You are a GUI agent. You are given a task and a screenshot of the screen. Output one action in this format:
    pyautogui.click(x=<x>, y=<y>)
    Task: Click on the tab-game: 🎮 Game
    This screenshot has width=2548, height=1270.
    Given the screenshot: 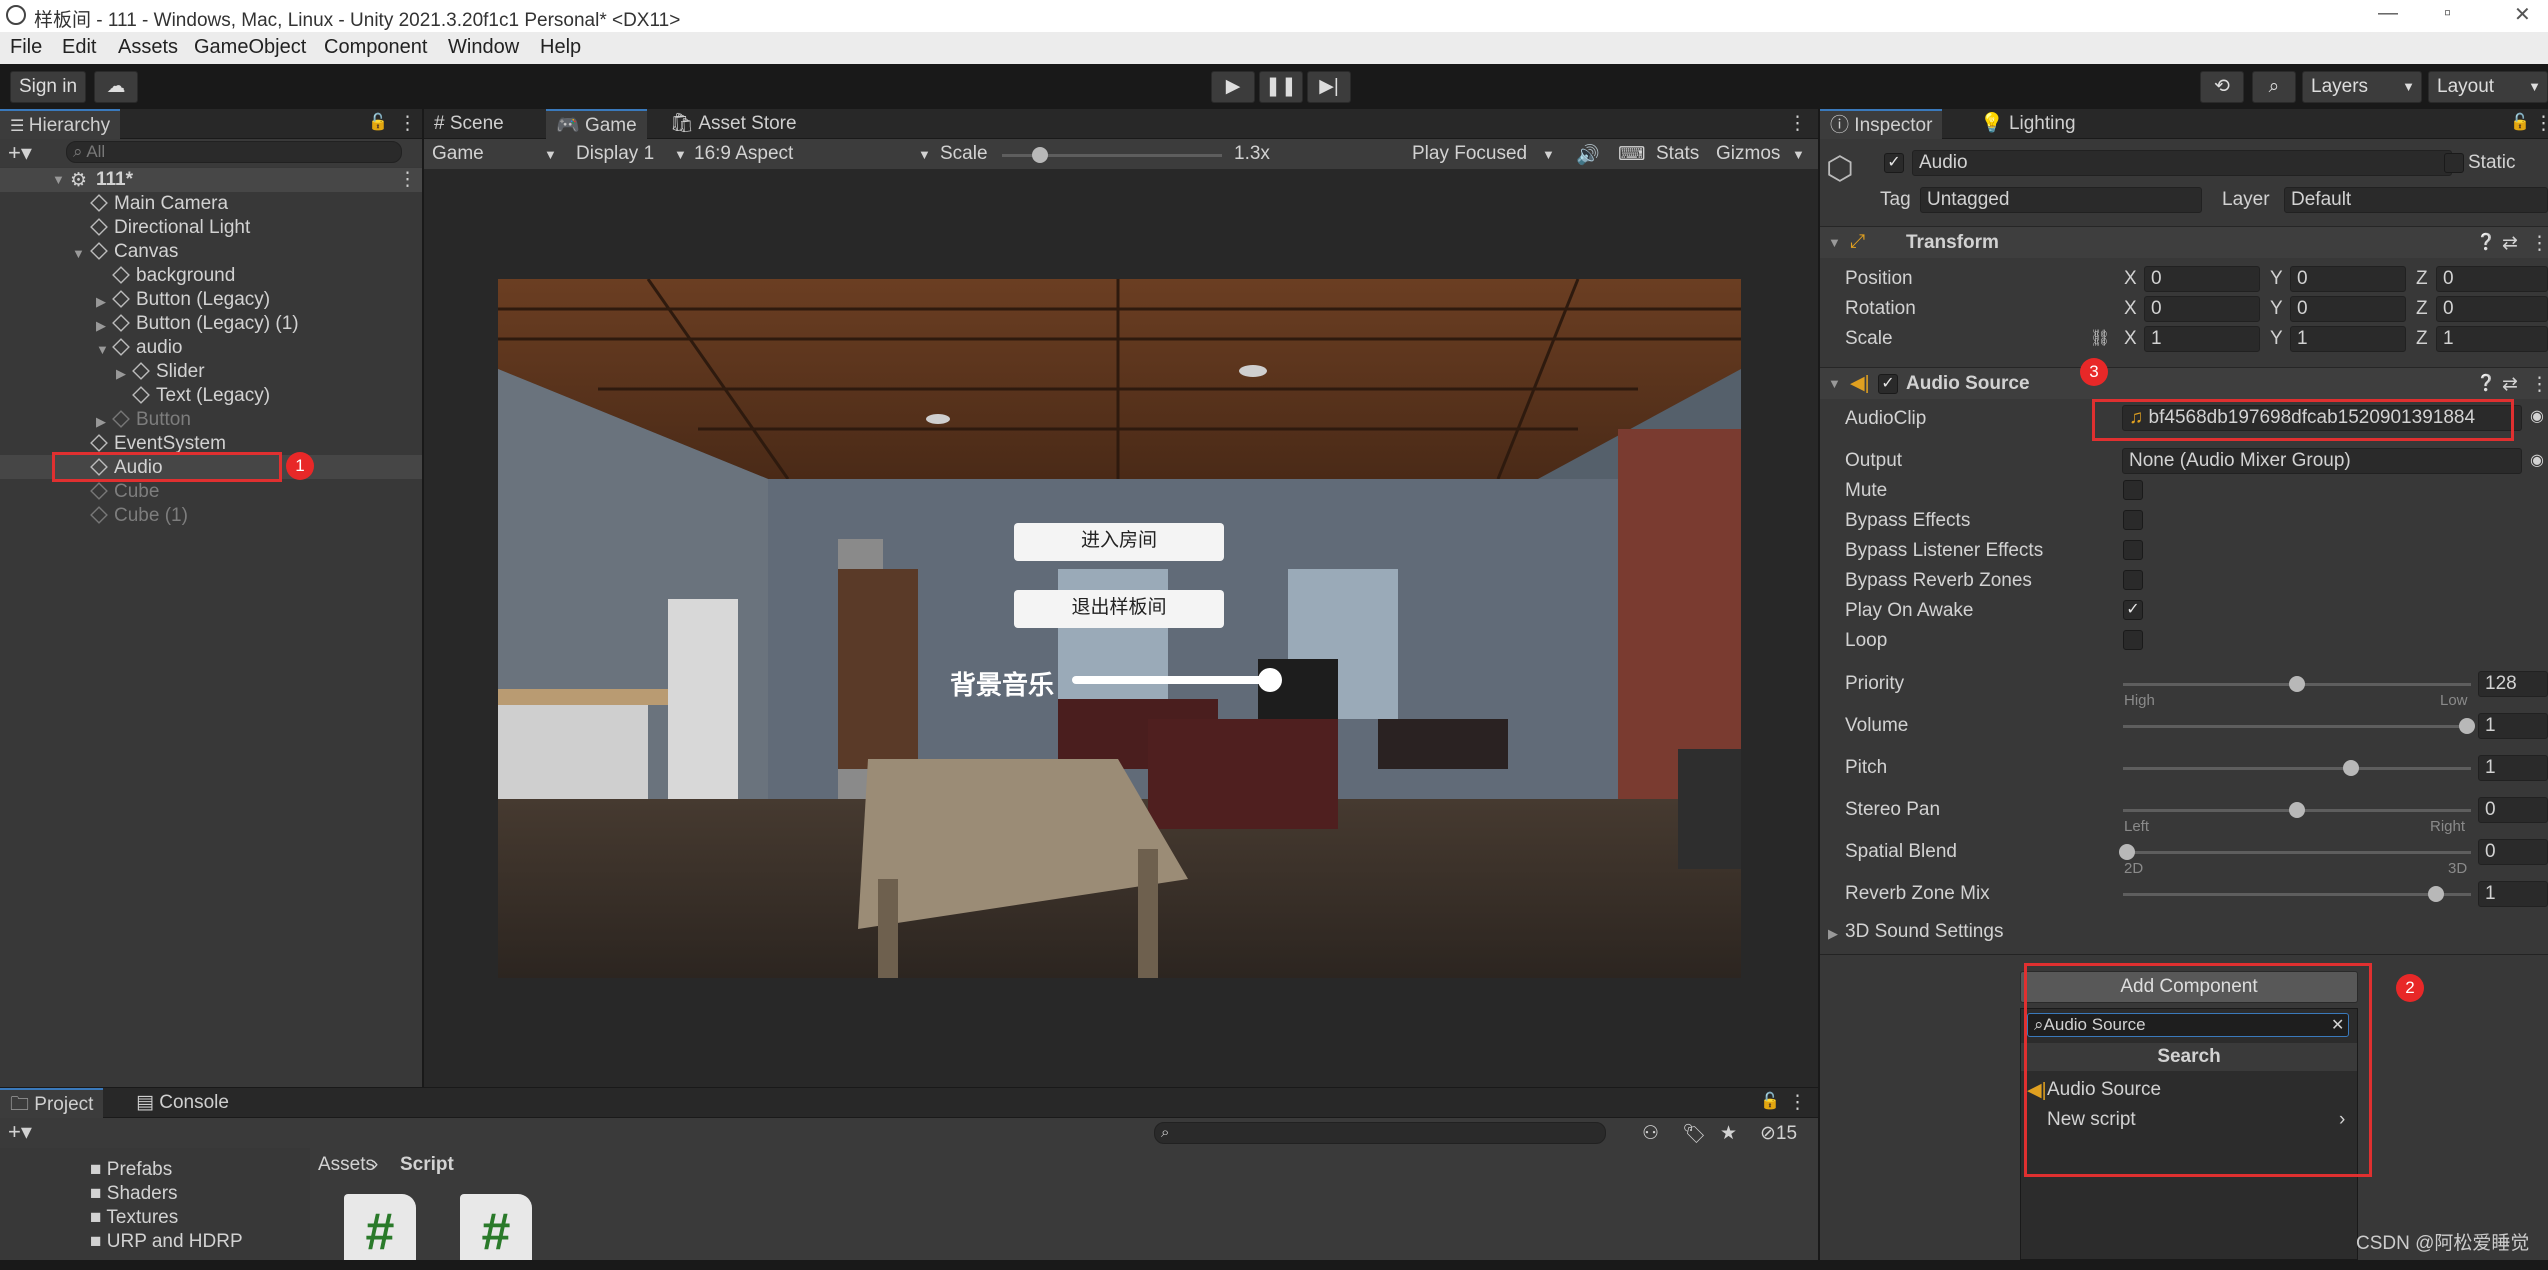 What is the action you would take?
    pyautogui.click(x=596, y=124)
    